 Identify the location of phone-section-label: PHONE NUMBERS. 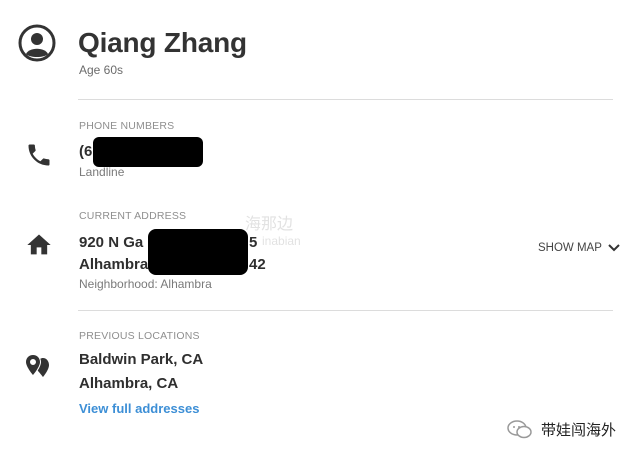
(127, 126).